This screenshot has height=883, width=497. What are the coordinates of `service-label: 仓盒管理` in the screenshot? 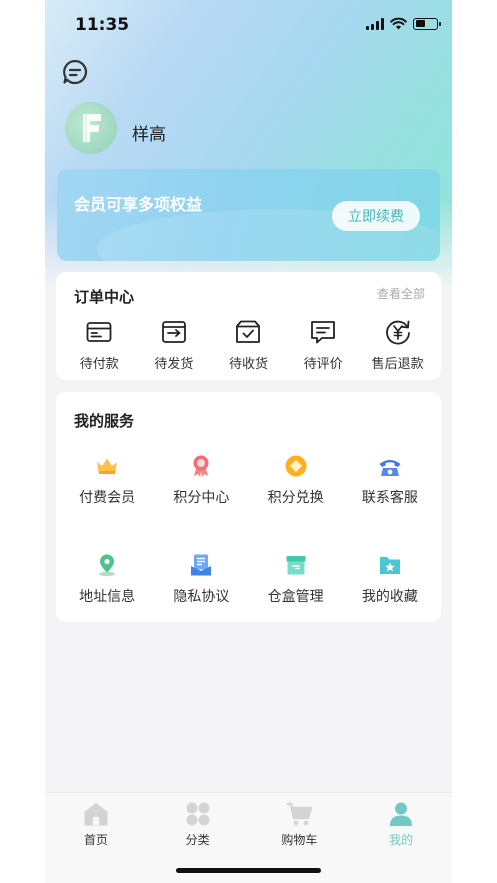 It's located at (295, 597).